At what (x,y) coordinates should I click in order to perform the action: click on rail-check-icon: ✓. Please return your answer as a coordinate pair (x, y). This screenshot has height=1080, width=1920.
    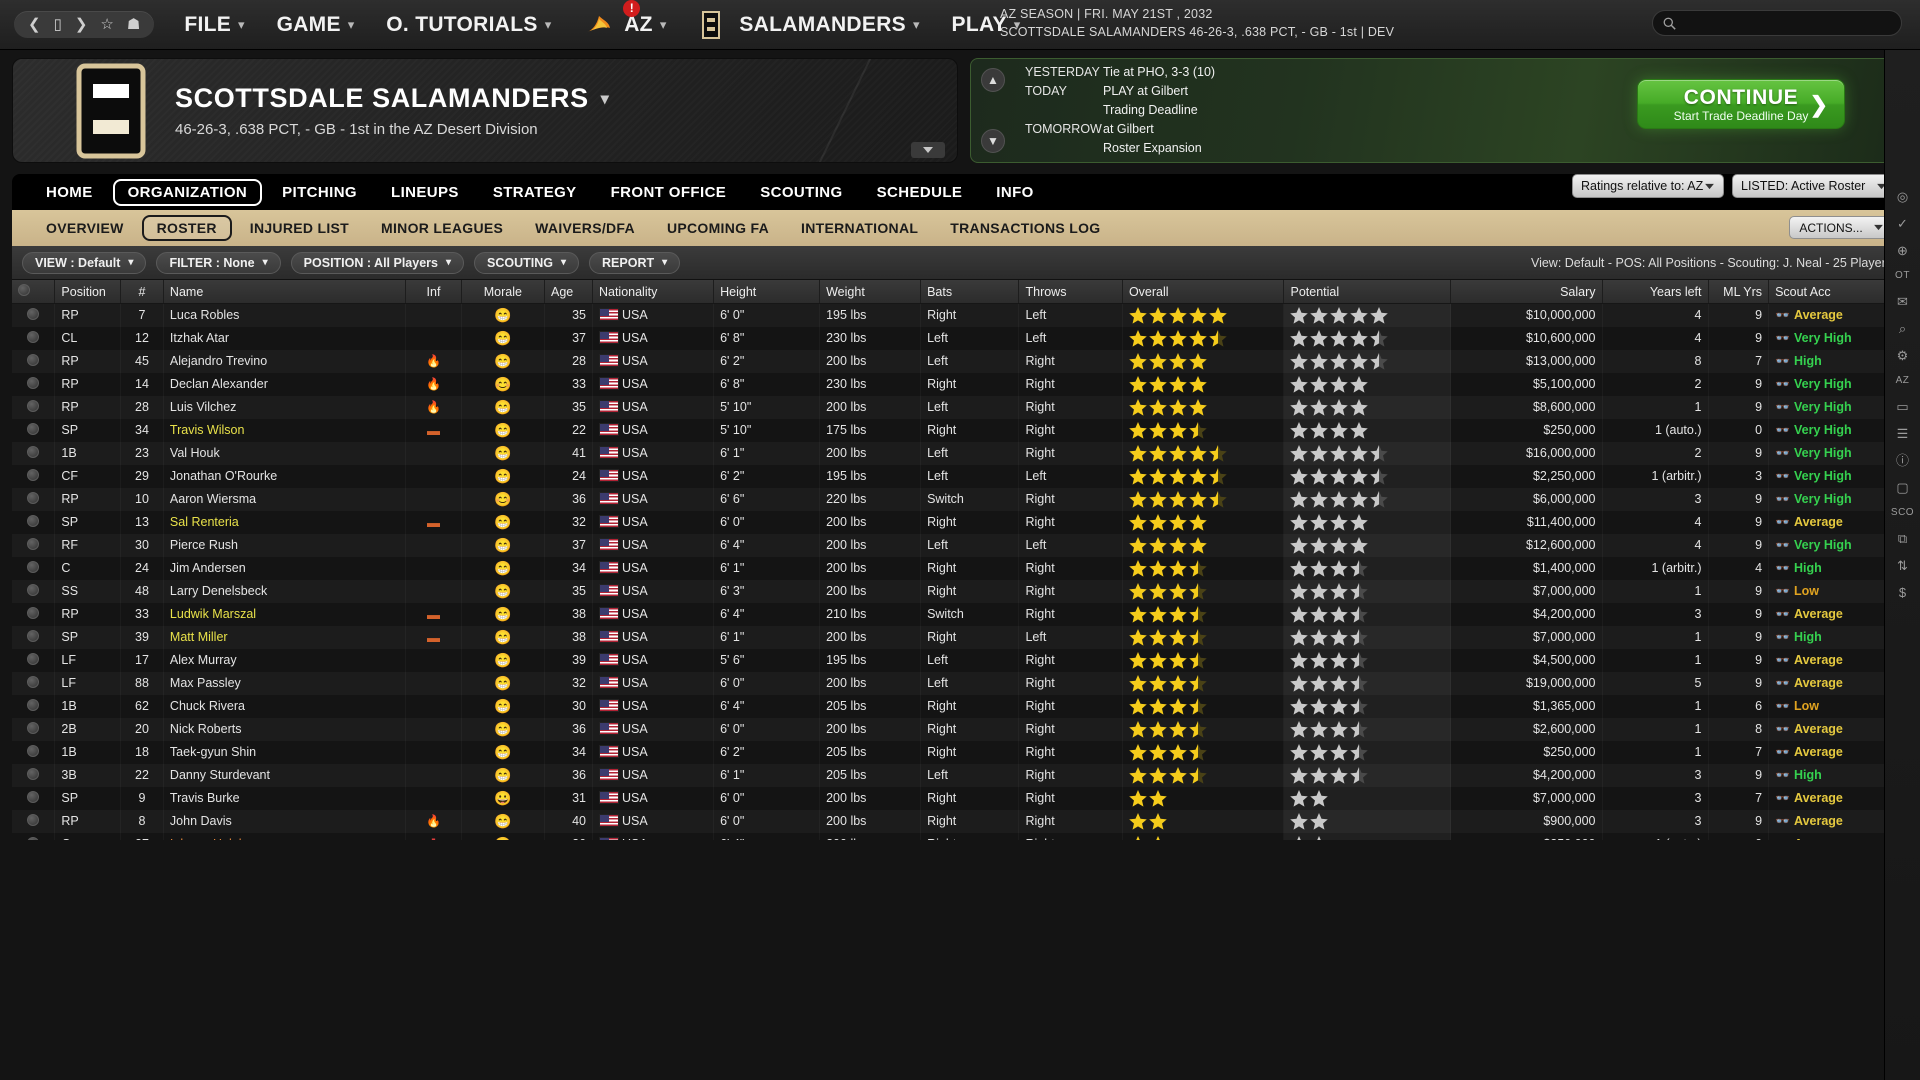
    Looking at the image, I should click on (1902, 223).